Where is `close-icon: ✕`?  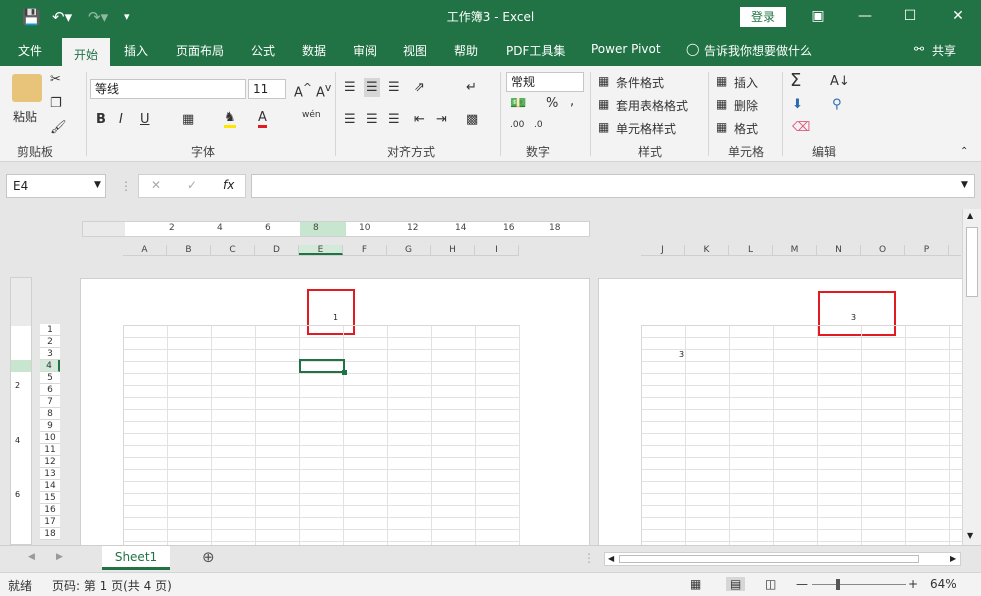
close-icon: ✕ is located at coordinates (958, 16).